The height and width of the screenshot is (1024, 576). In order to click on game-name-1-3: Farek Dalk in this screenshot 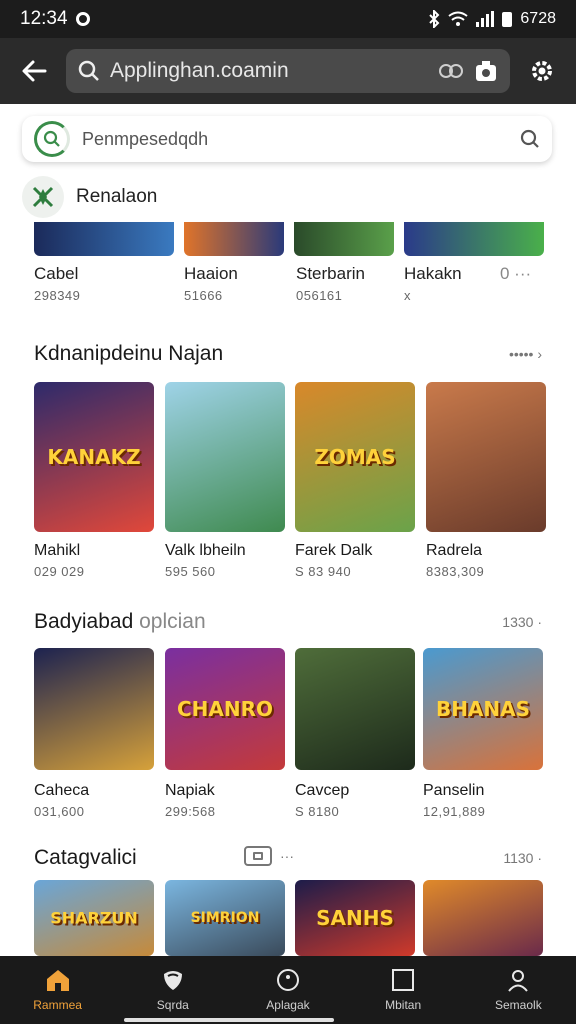, I will do `click(334, 550)`.